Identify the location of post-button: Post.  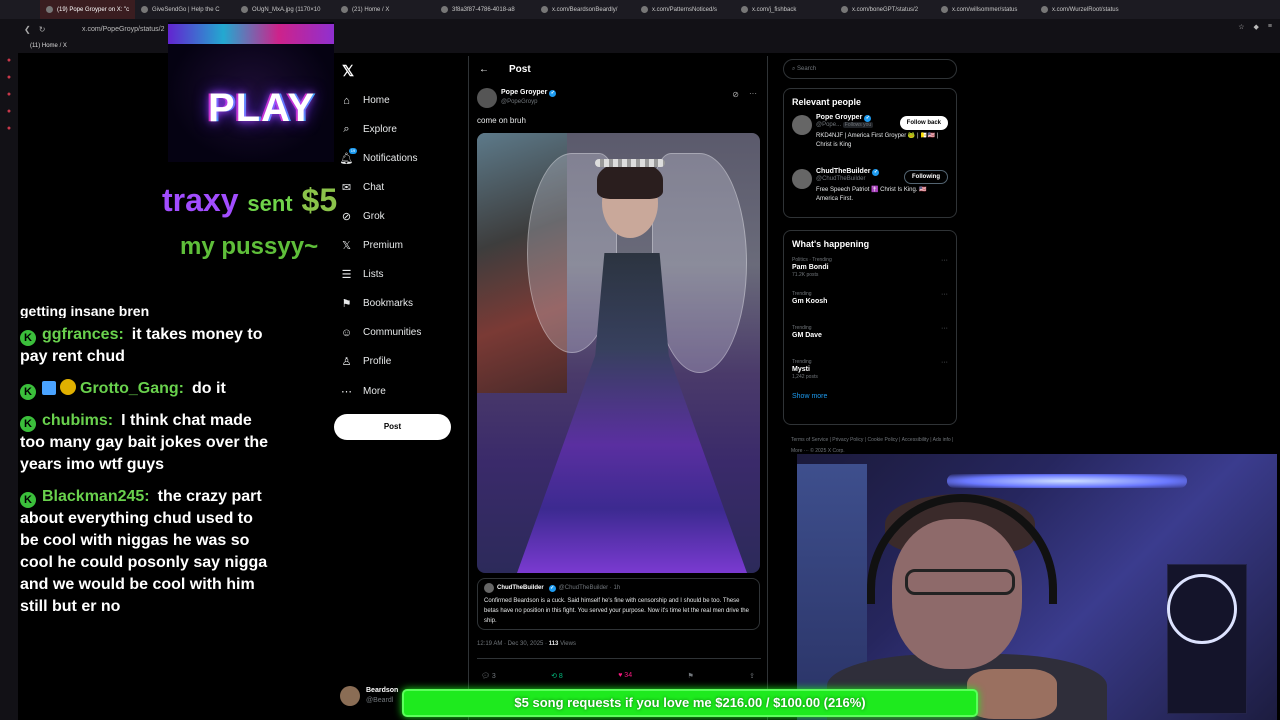
(392, 427).